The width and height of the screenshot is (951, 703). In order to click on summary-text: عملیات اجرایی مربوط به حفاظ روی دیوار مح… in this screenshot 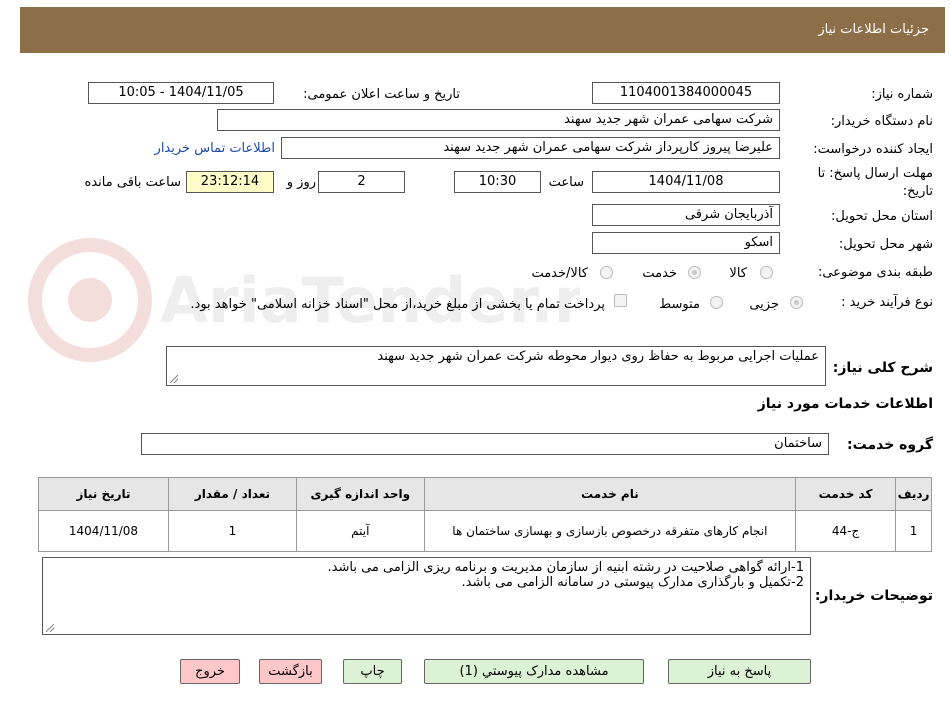, I will do `click(598, 356)`.